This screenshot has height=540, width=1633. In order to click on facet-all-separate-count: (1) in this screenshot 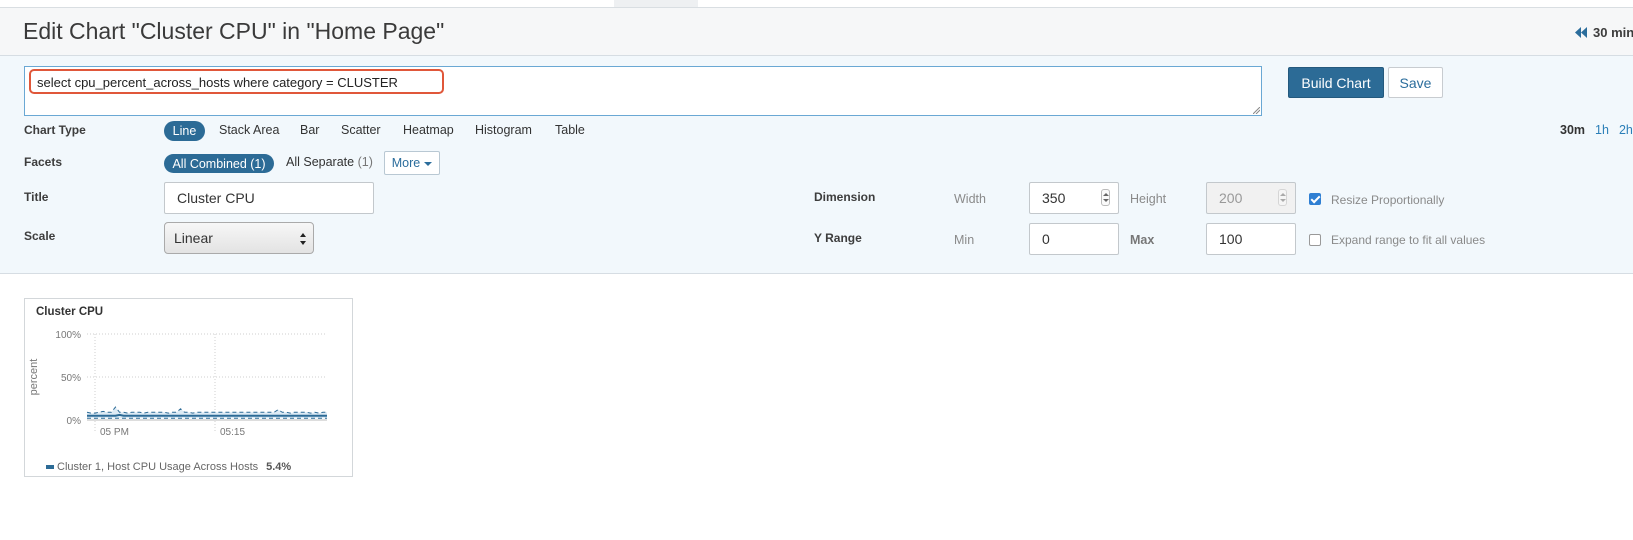, I will do `click(365, 162)`.